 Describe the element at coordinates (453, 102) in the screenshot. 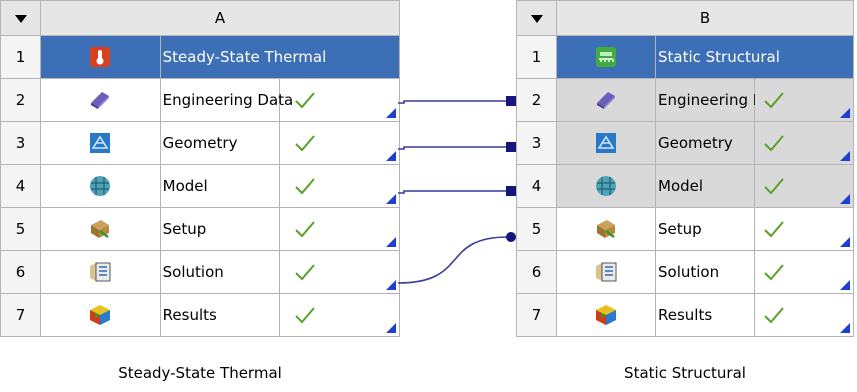

I see `link-engineering-data` at that location.